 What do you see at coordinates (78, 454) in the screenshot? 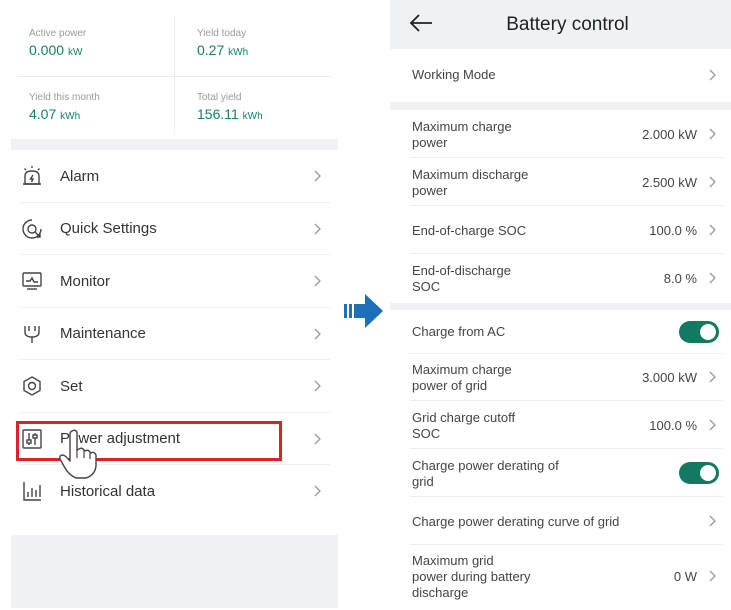
I see `pointing-hand-icon` at bounding box center [78, 454].